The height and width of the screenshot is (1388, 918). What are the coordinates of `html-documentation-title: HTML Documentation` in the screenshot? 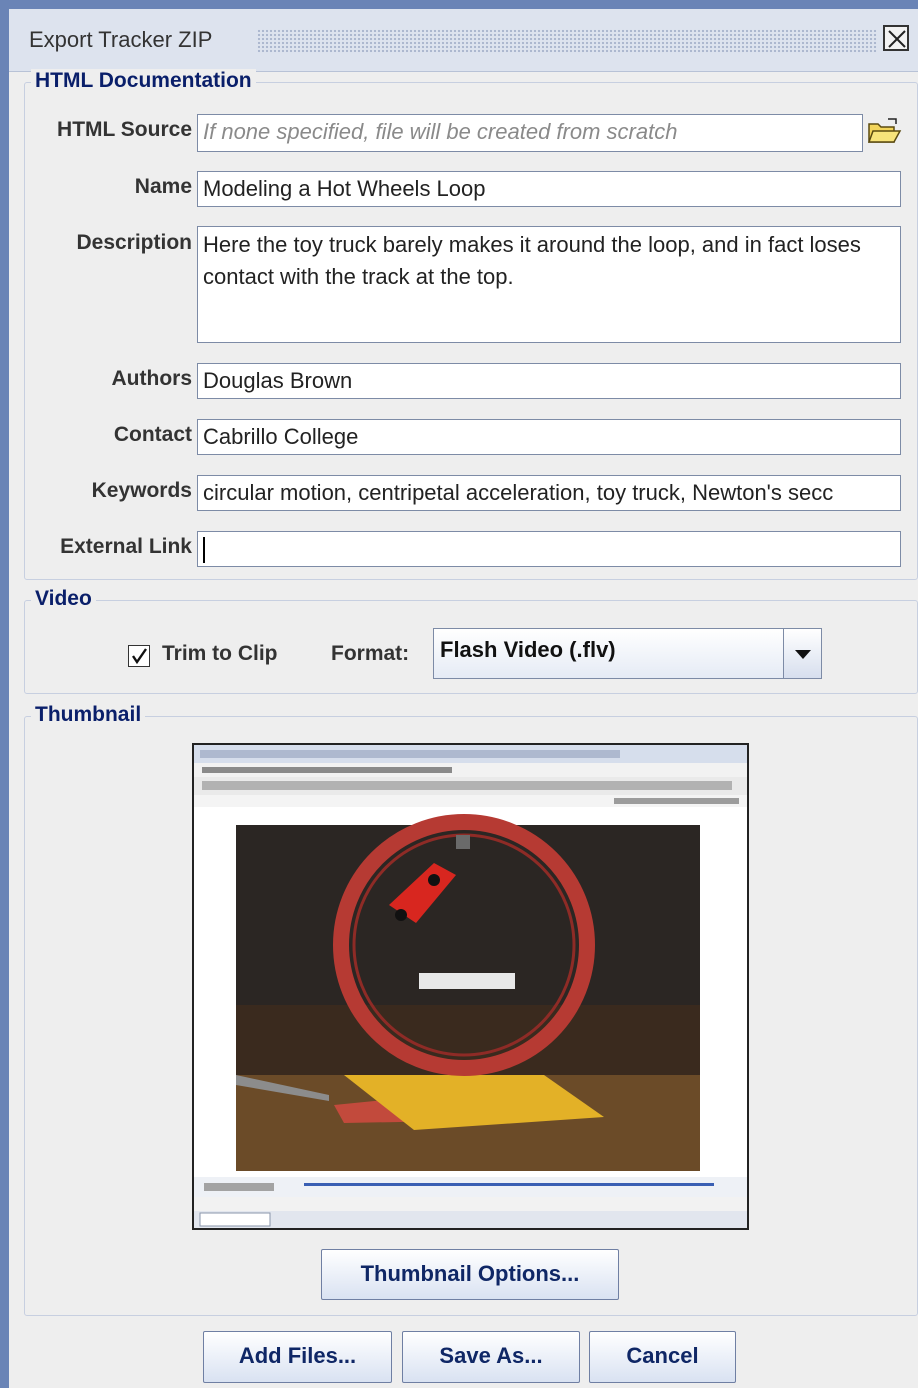 It's located at (143, 81).